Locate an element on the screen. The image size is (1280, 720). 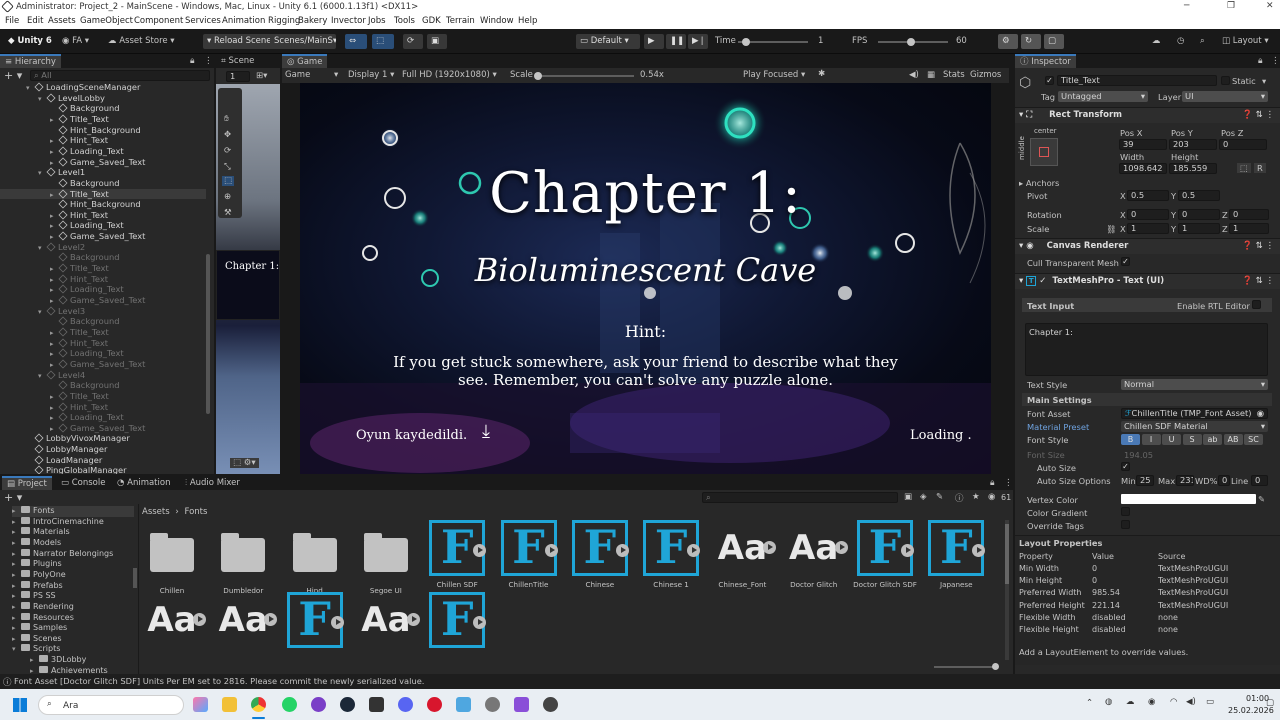
hierarchy-row: LobbyManager is located at coordinates (103, 449).